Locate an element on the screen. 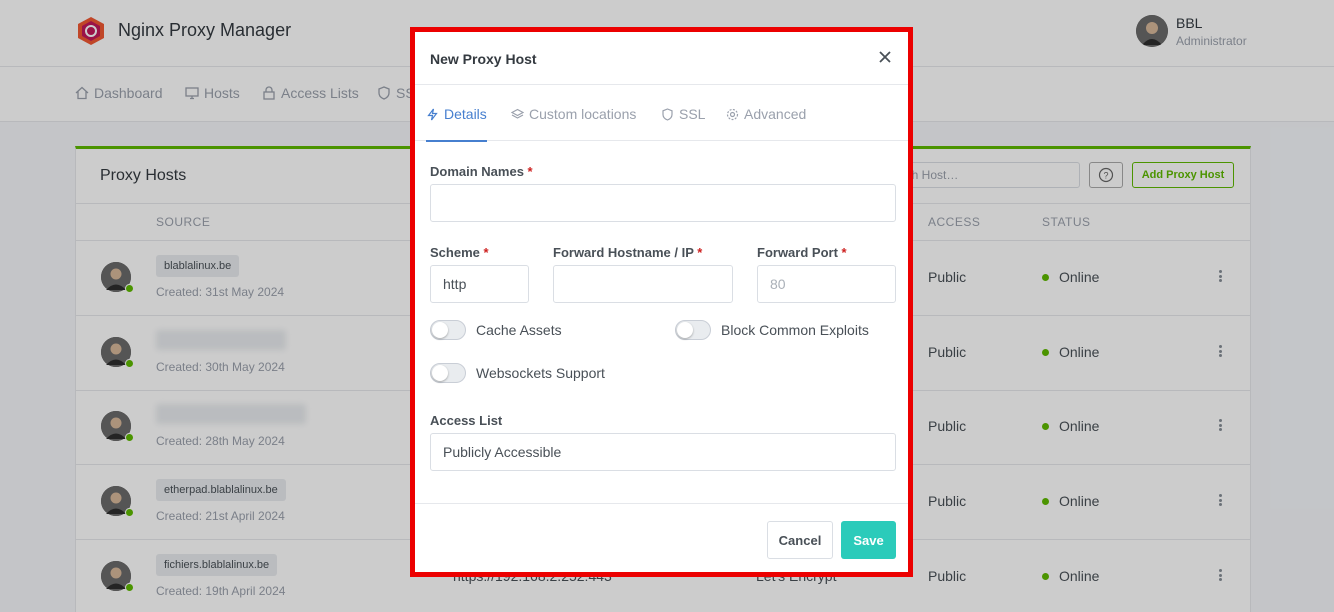 This screenshot has width=1334, height=612. access-list-select: Publicly Accessible is located at coordinates (663, 452).